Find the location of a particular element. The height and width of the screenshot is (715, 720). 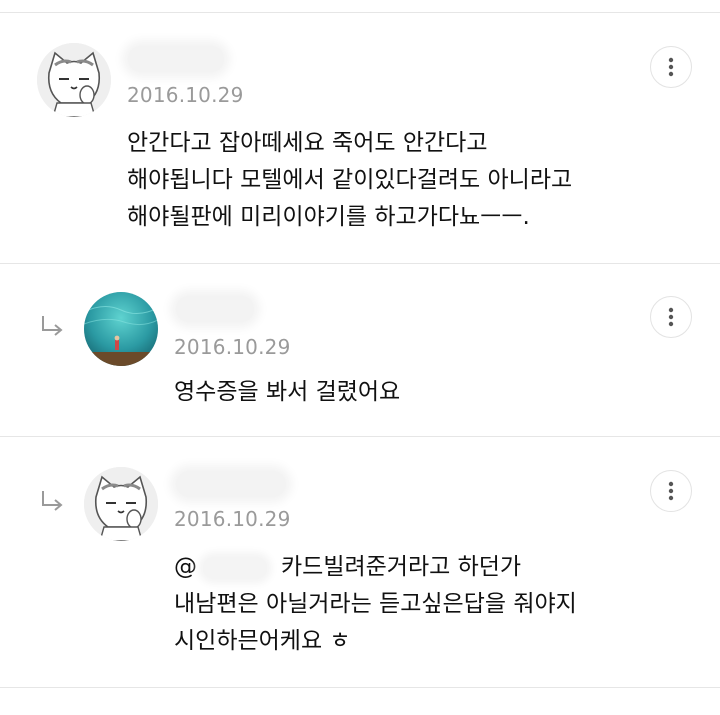

comment-line: 시인하믄어케요 ㅎ is located at coordinates (262, 641).